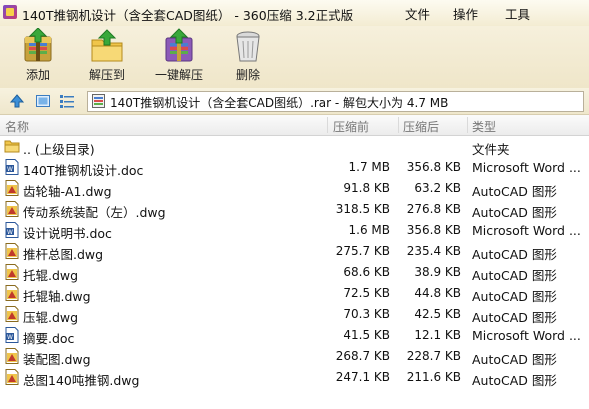 Image resolution: width=589 pixels, height=409 pixels. Describe the element at coordinates (10, 12) in the screenshot. I see `app-logo-icon` at that location.